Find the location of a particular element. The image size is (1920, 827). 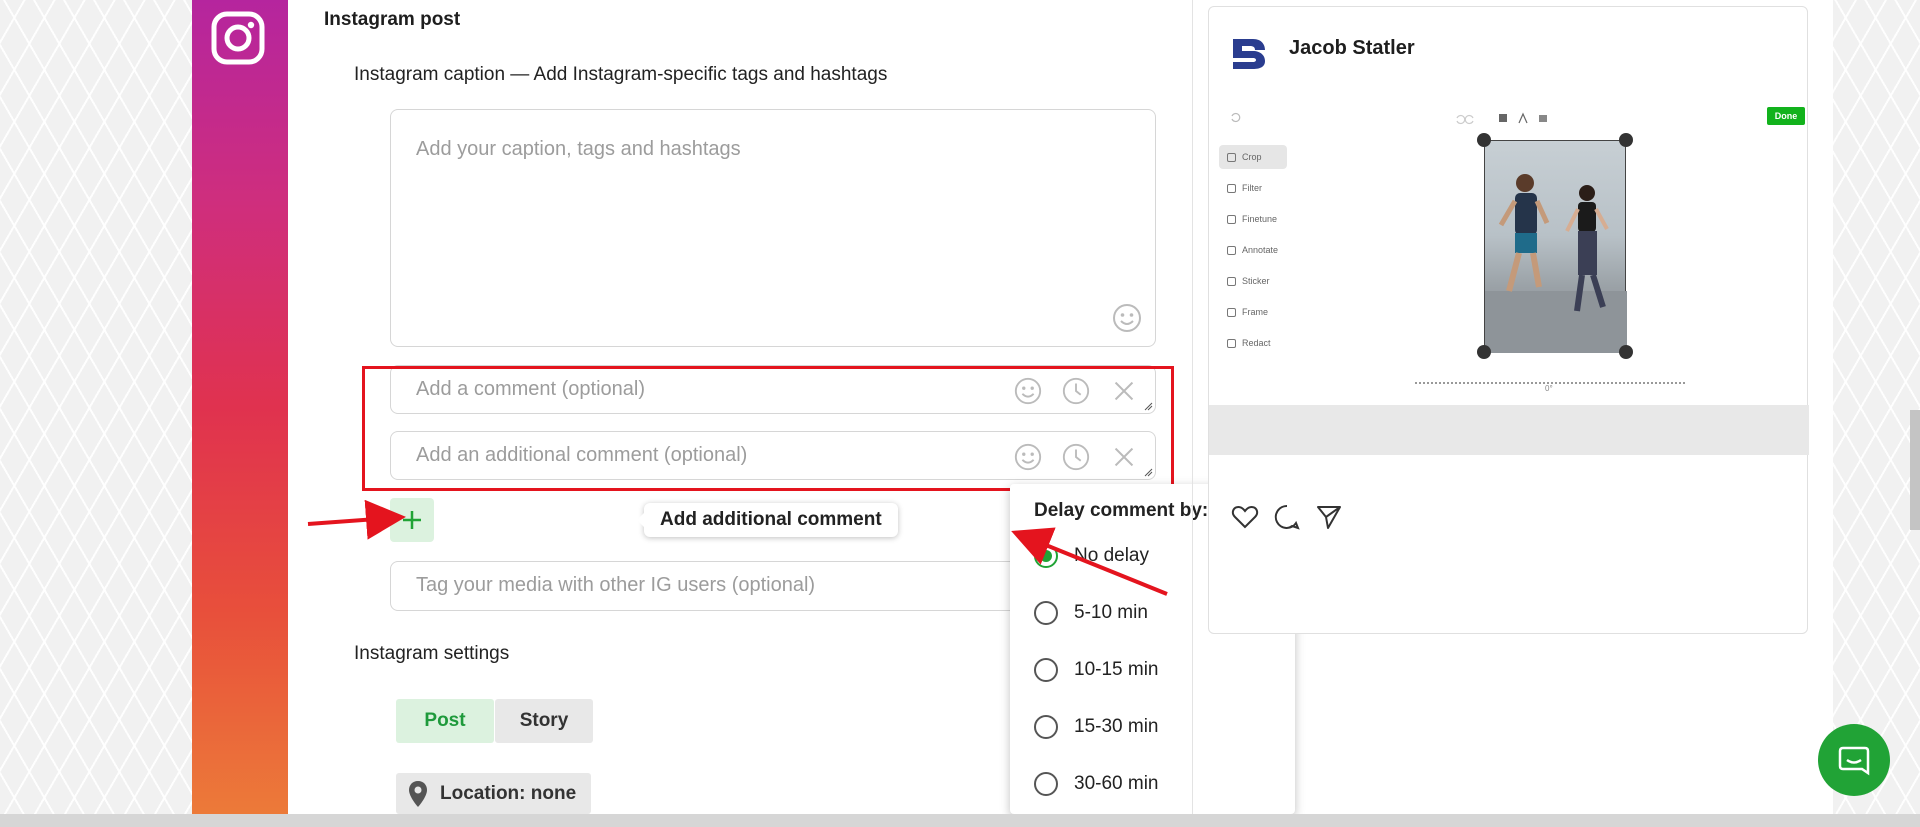

annotation-arrows is located at coordinates (737, 547).